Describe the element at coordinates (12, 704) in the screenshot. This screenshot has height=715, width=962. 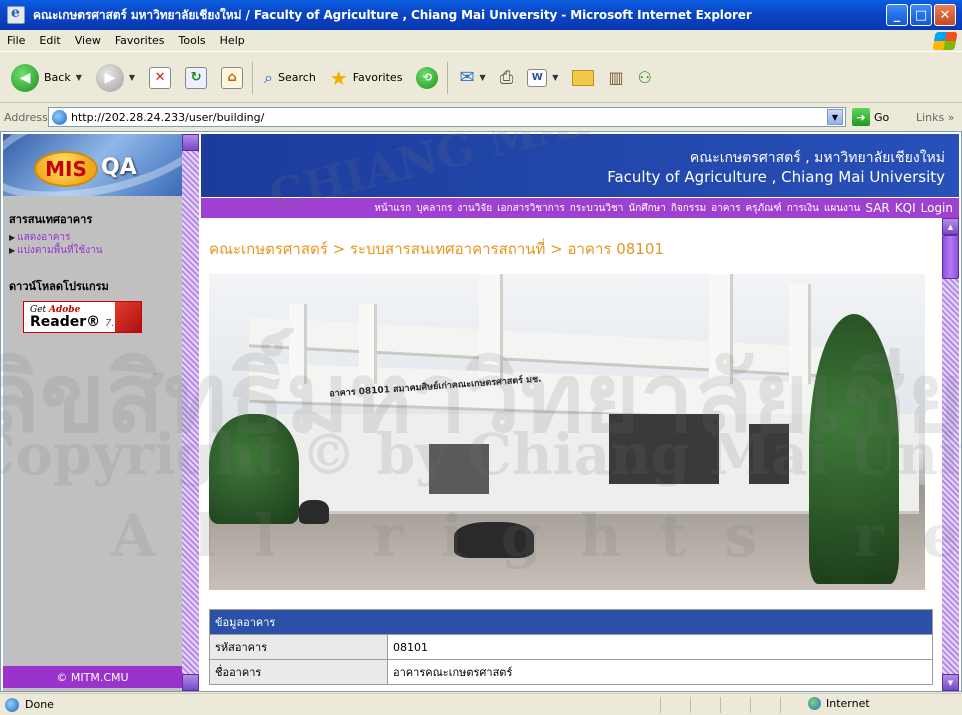
I see `page-icon` at that location.